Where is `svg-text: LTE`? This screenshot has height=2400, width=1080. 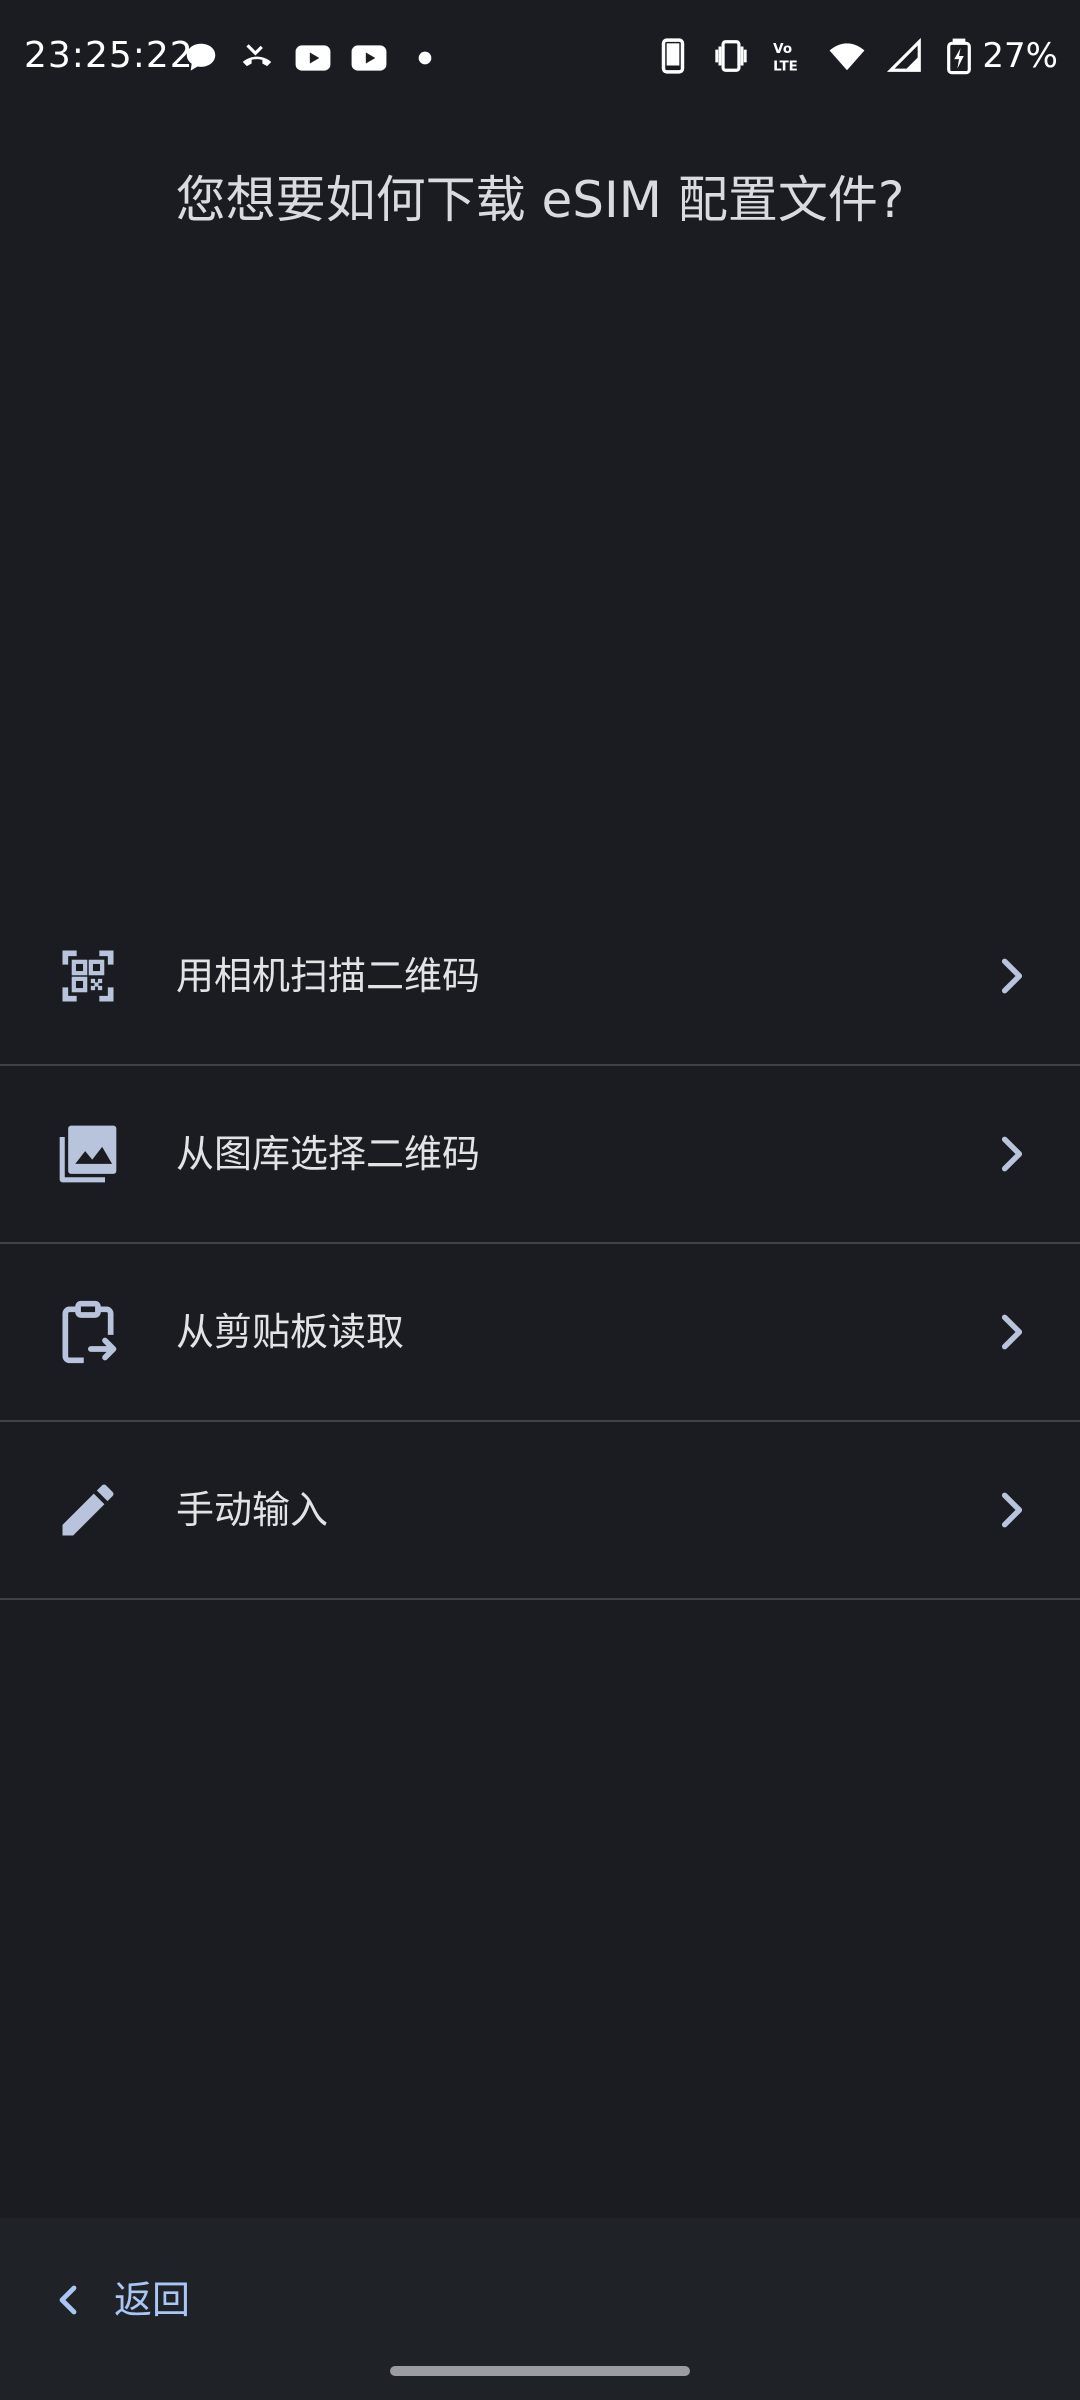
svg-text: LTE is located at coordinates (786, 66).